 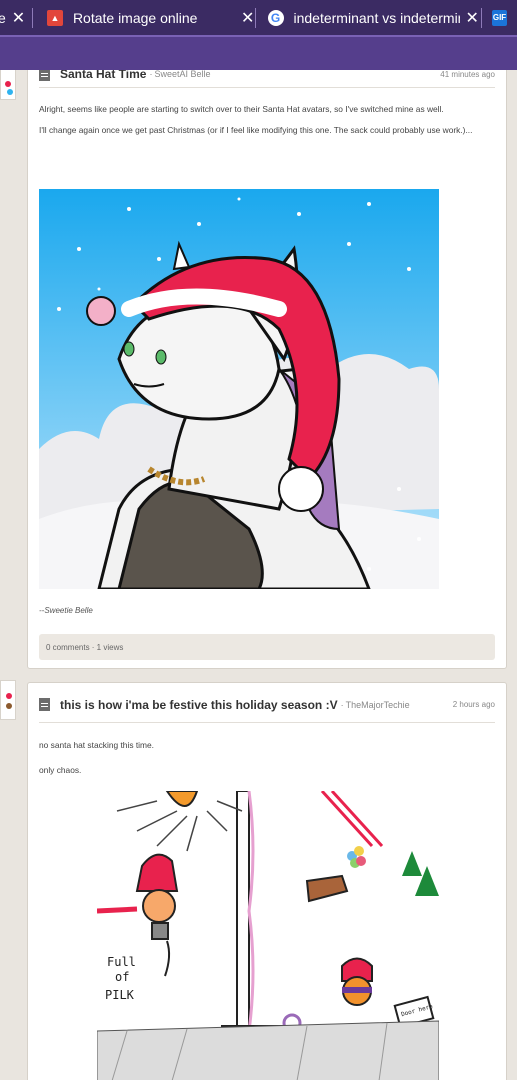 What do you see at coordinates (144, 17) in the screenshot?
I see `tab-rotate-image: ▲ Rotate image online ✕` at bounding box center [144, 17].